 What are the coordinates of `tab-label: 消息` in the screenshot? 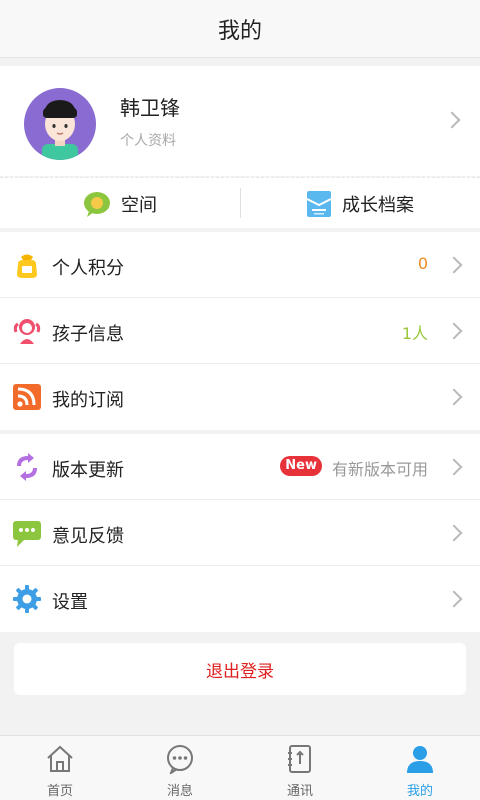 It's located at (179, 791).